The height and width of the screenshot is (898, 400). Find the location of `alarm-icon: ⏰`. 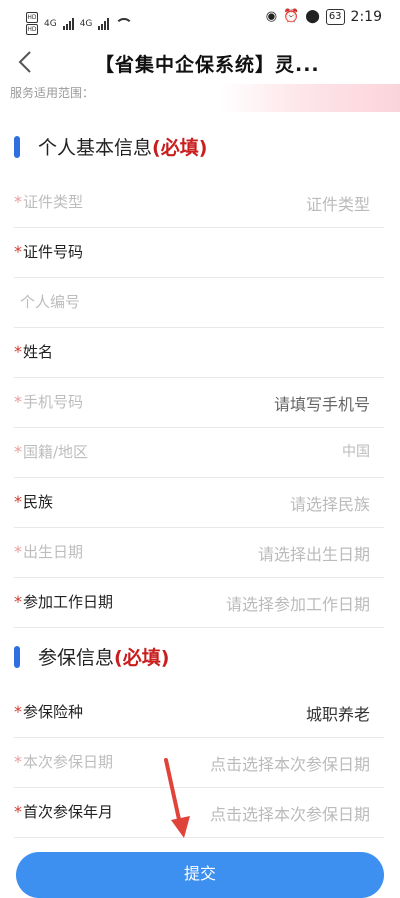

alarm-icon: ⏰ is located at coordinates (291, 16).